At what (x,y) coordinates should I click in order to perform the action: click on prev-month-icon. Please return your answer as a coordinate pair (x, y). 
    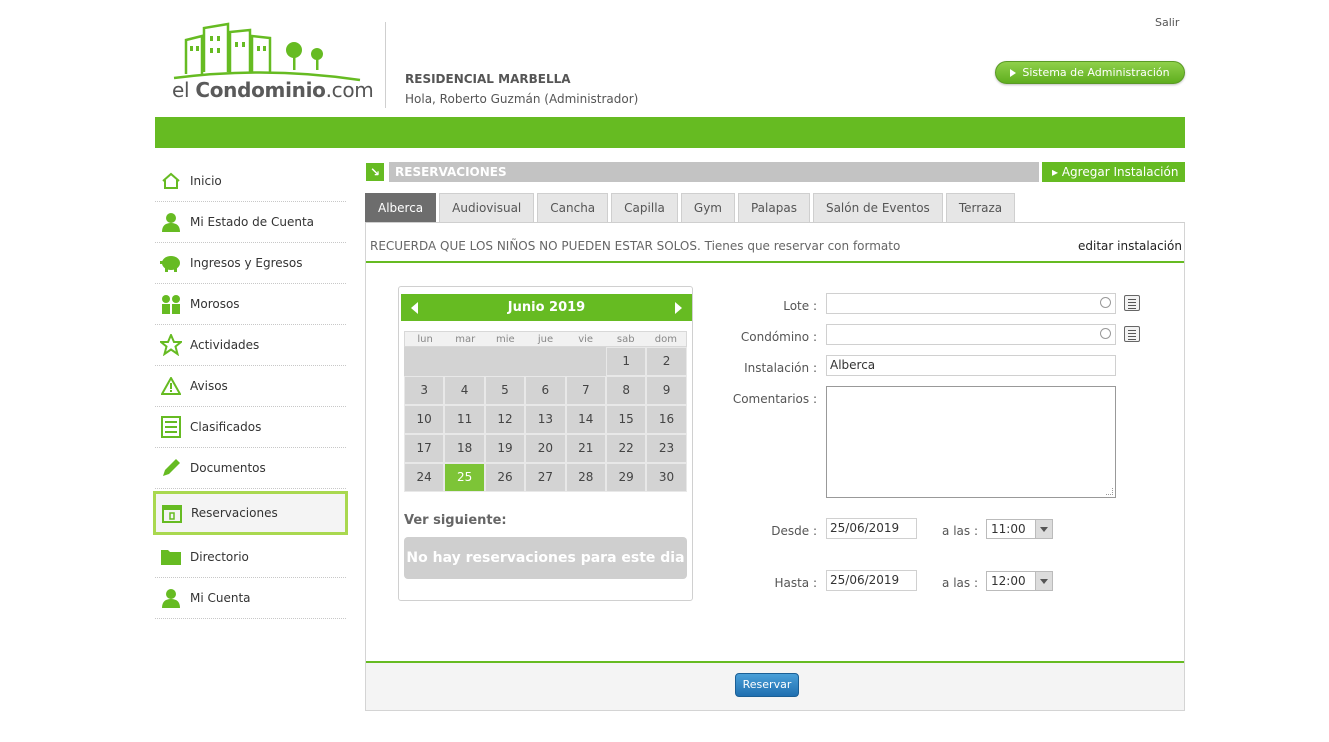
    Looking at the image, I should click on (414, 307).